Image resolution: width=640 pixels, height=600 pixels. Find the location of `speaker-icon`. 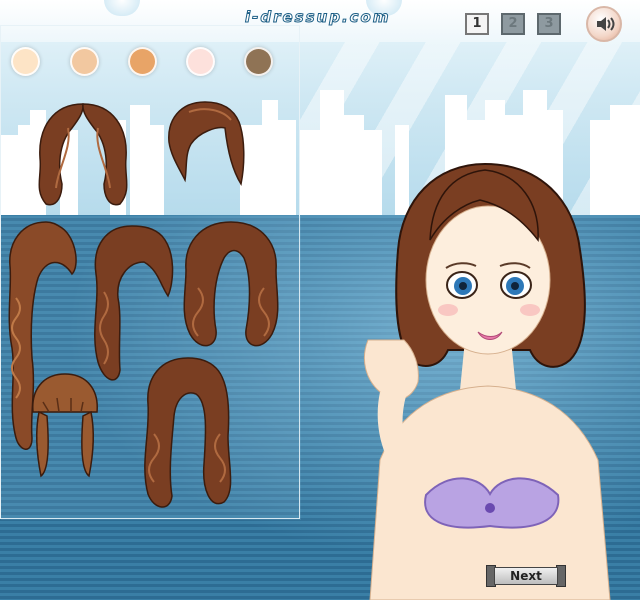

speaker-icon is located at coordinates (606, 24).